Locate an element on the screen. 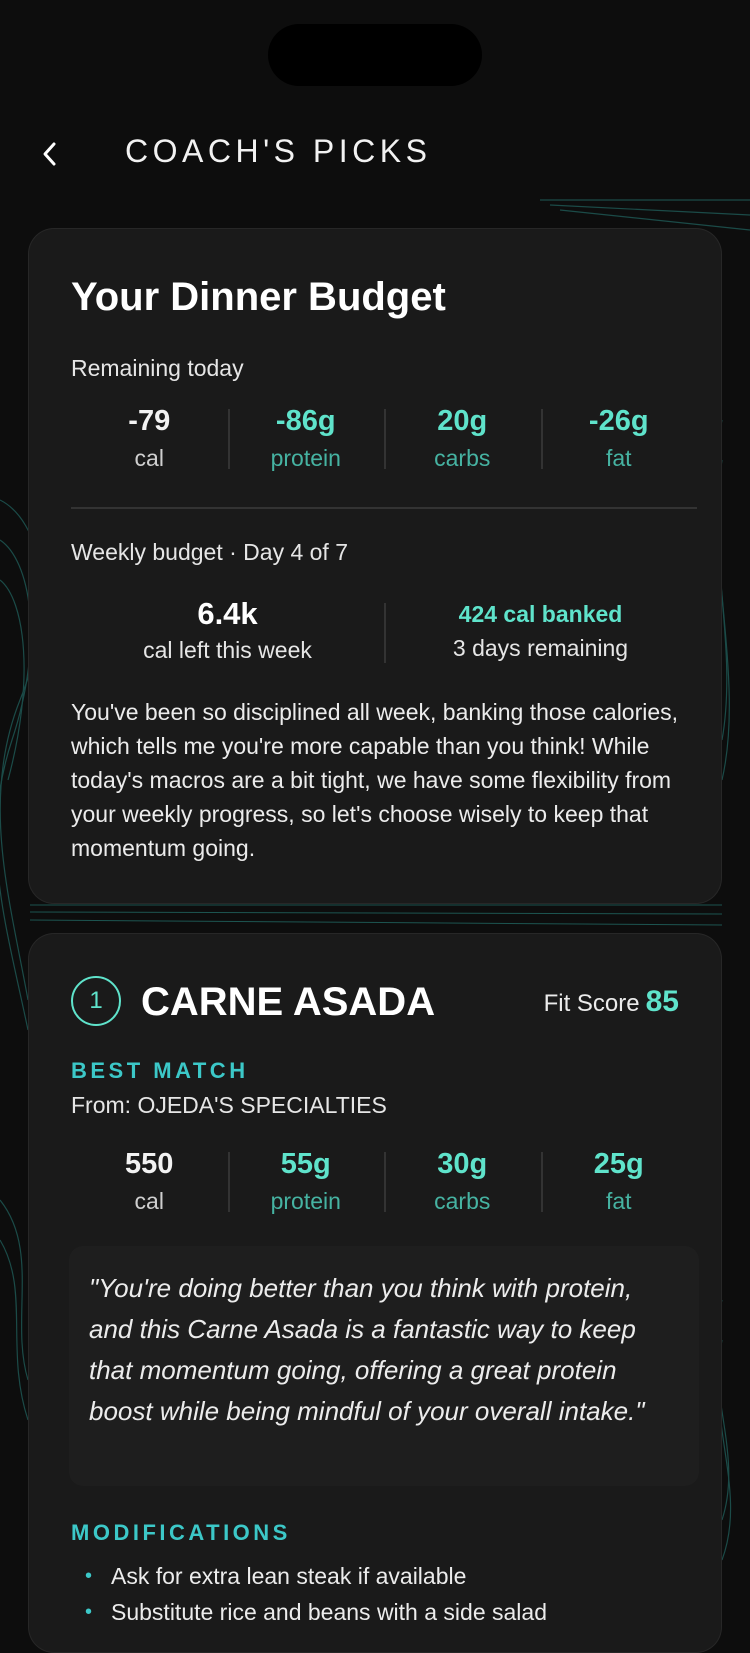 Image resolution: width=750 pixels, height=1653 pixels. budget-title: Your Dinner Budget is located at coordinates (258, 297).